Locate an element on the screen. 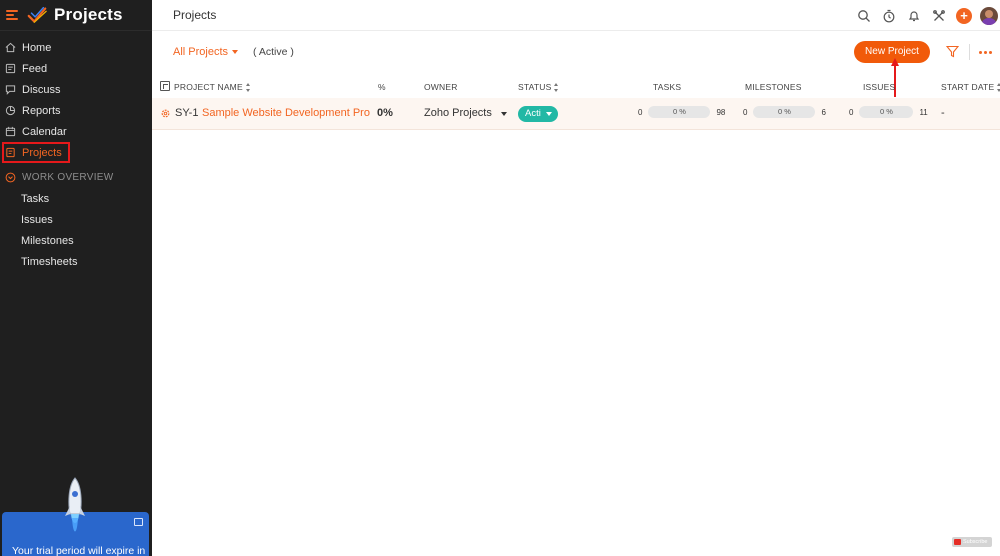 Image resolution: width=1000 pixels, height=556 pixels. sidebar-item-discuss: Discuss is located at coordinates (76, 89).